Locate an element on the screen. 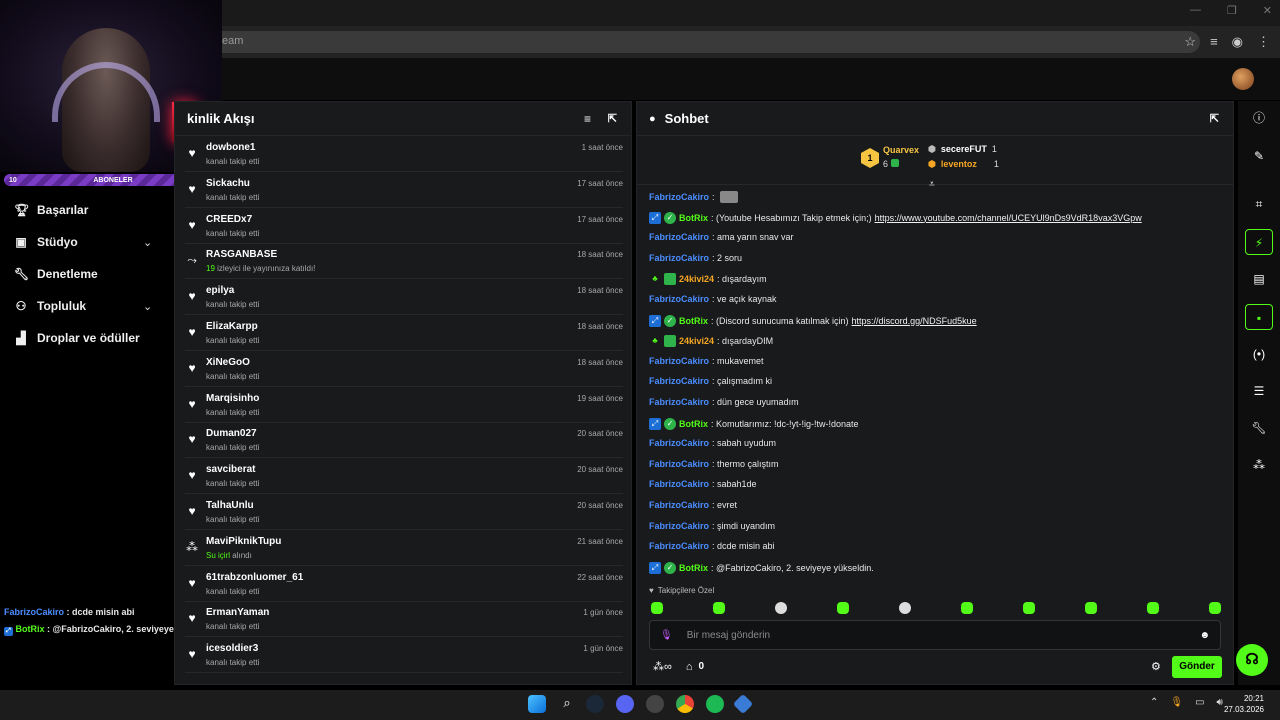 The height and width of the screenshot is (720, 1280). chat-icon: ▪ is located at coordinates (1259, 317).